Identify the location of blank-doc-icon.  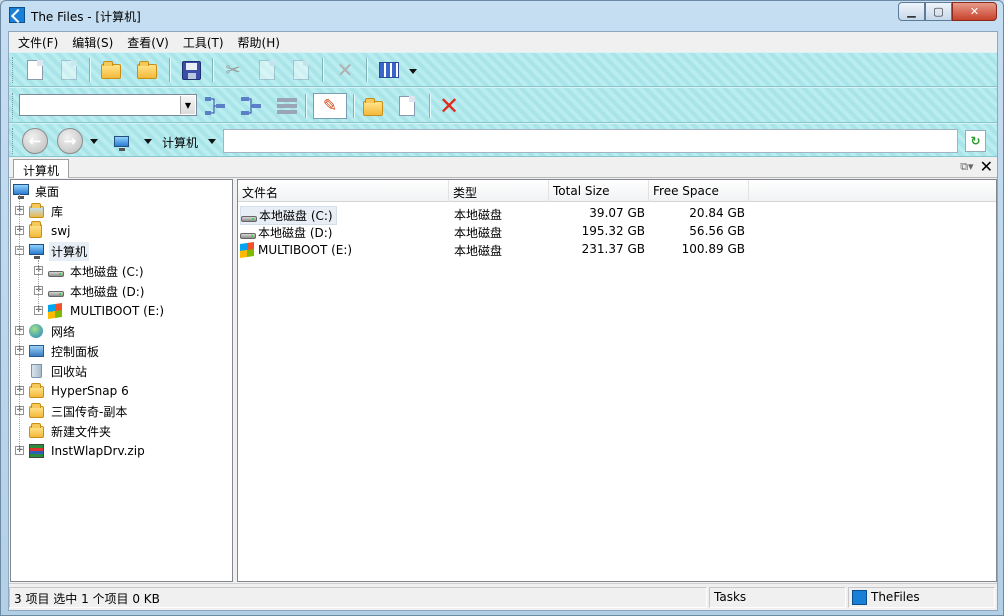
(69, 70).